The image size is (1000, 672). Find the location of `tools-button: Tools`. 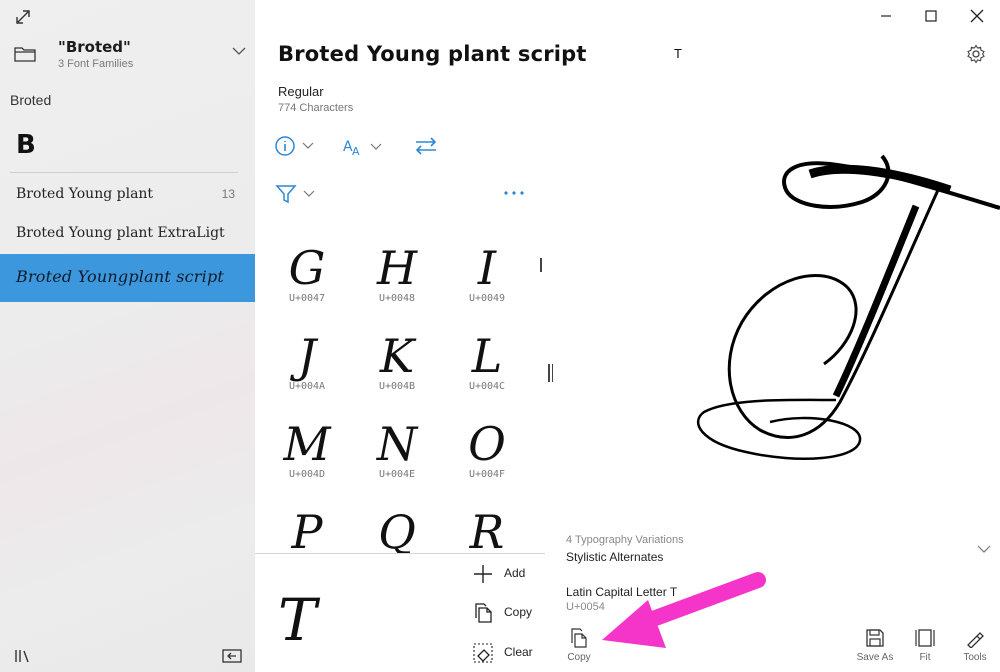

tools-button: Tools is located at coordinates (975, 648).